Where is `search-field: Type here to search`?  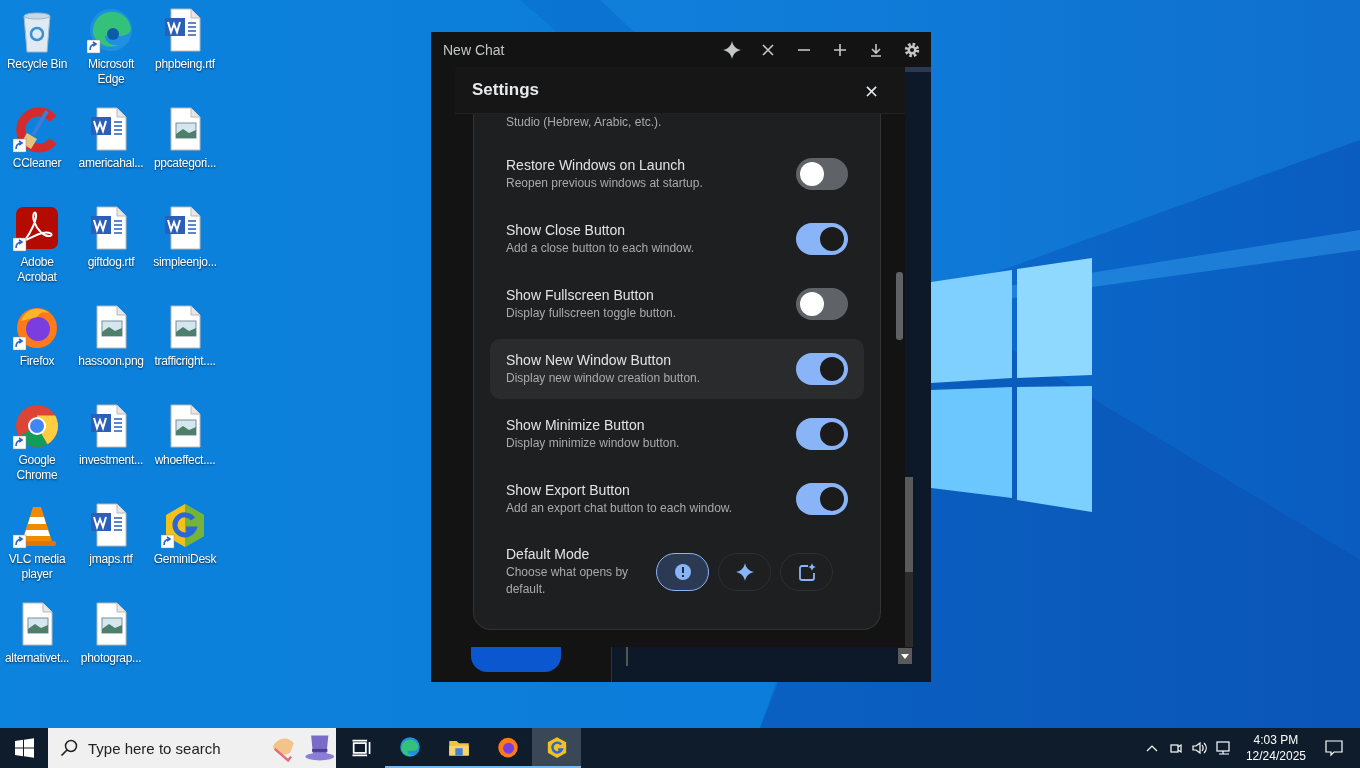
search-field: Type here to search is located at coordinates (175, 748).